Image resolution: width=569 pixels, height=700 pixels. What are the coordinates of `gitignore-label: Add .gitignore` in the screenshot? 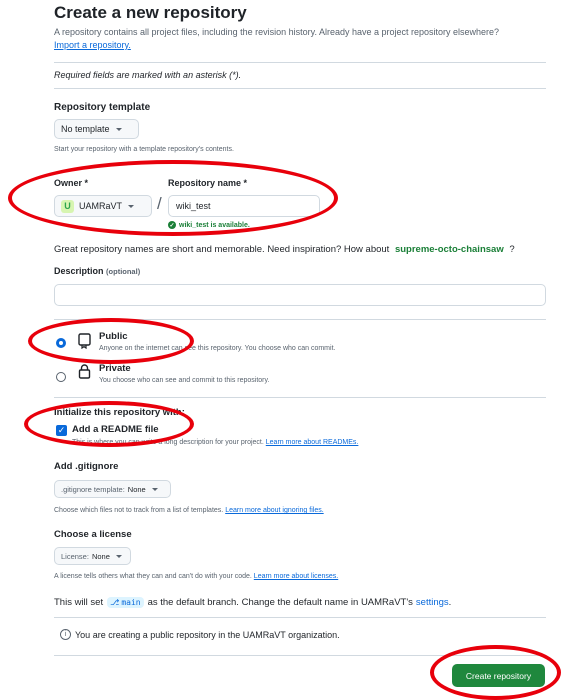 It's located at (86, 466).